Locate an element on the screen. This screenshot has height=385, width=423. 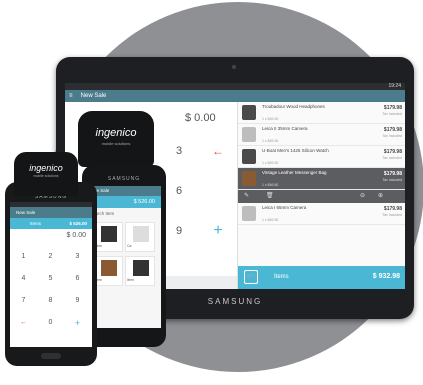
tablet-amount-display: $ 0.00 is located at coordinates (200, 118).